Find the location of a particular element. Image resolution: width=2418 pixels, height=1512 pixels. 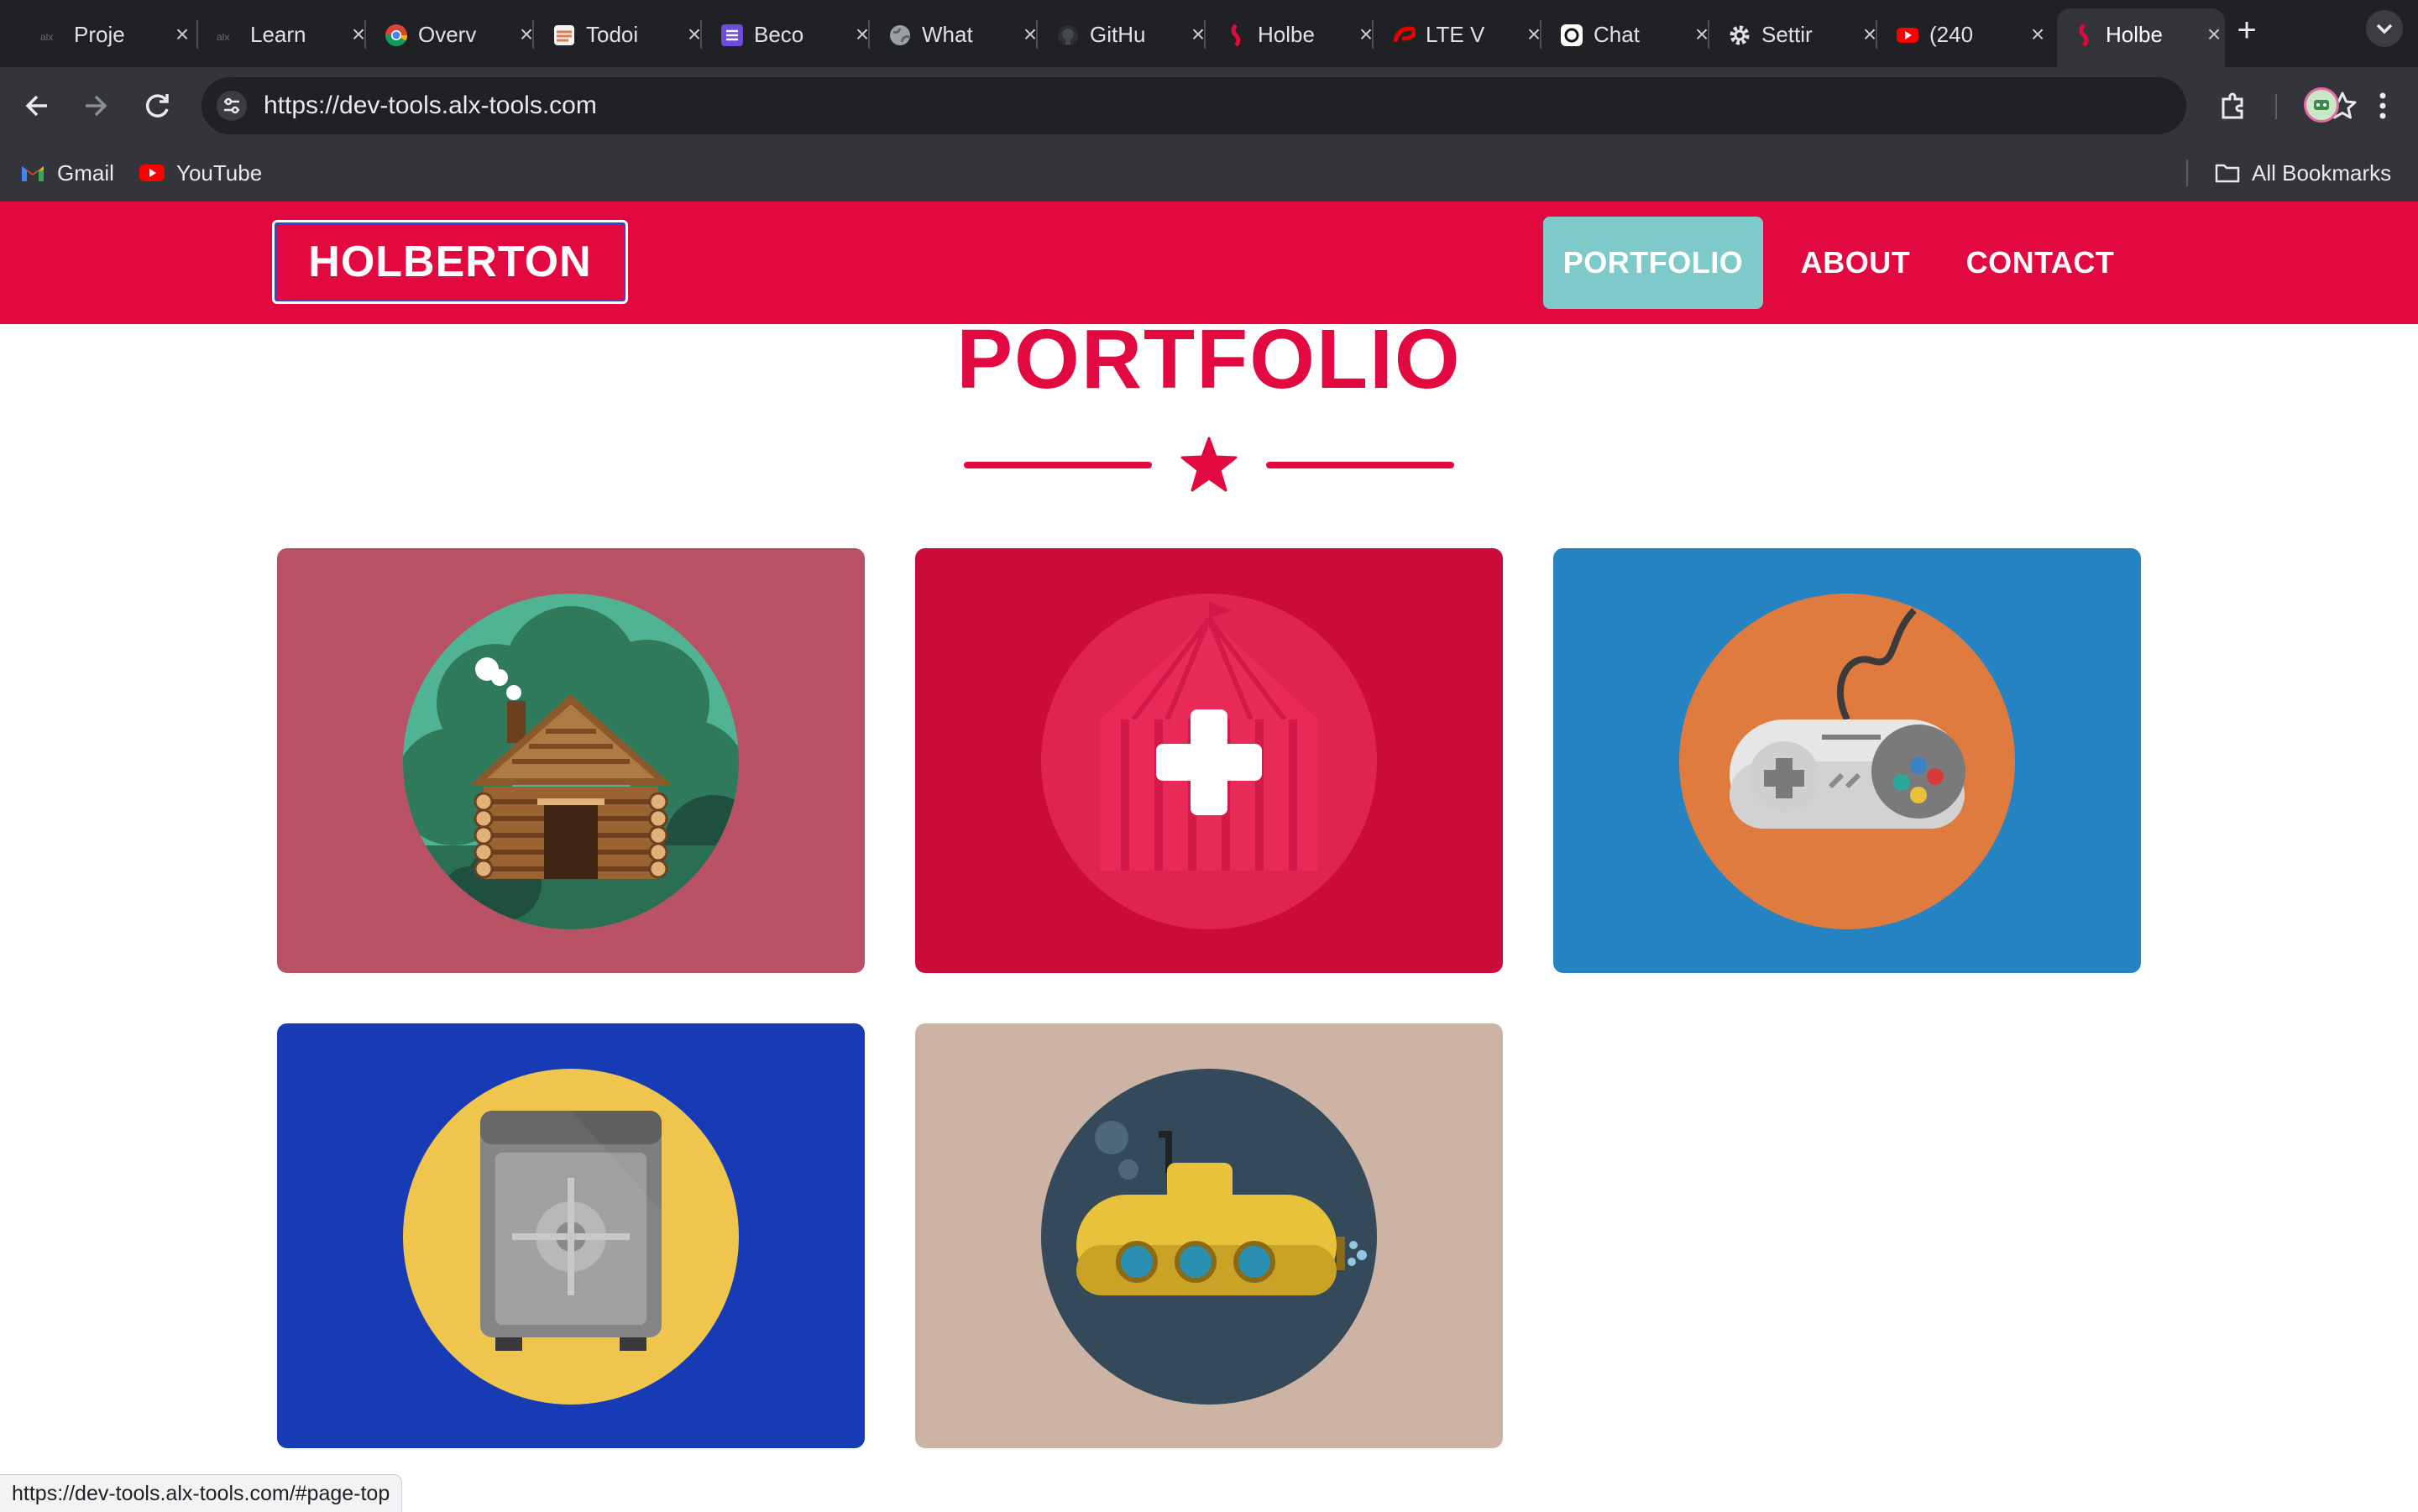

browser-tab-overview: Overv × is located at coordinates (453, 33).